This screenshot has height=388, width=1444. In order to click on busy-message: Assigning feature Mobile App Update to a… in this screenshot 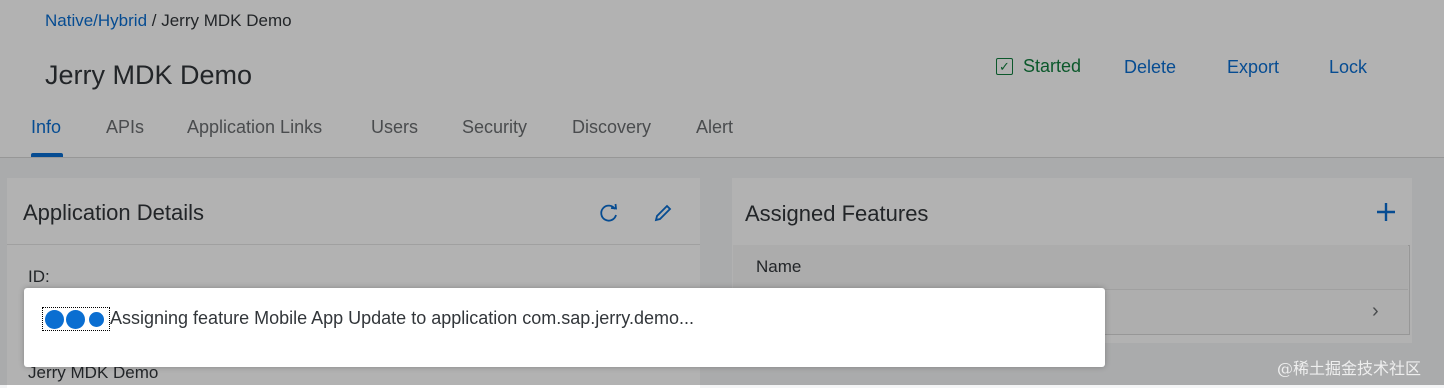, I will do `click(402, 318)`.